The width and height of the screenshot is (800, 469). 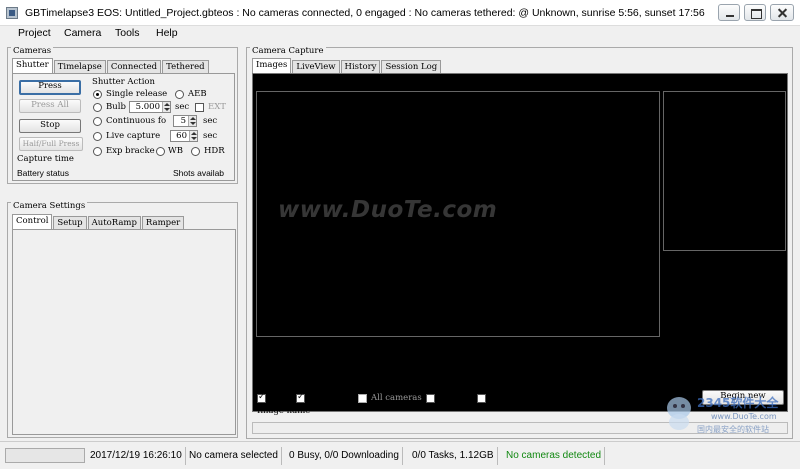 What do you see at coordinates (34, 33) in the screenshot?
I see `menu-project: Project` at bounding box center [34, 33].